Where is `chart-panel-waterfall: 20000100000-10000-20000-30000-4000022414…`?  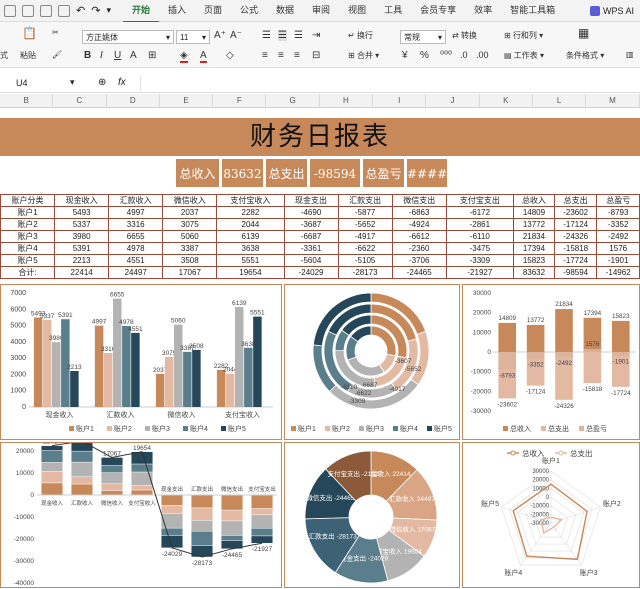 chart-panel-waterfall: 20000100000-10000-20000-30000-4000022414… is located at coordinates (141, 511).